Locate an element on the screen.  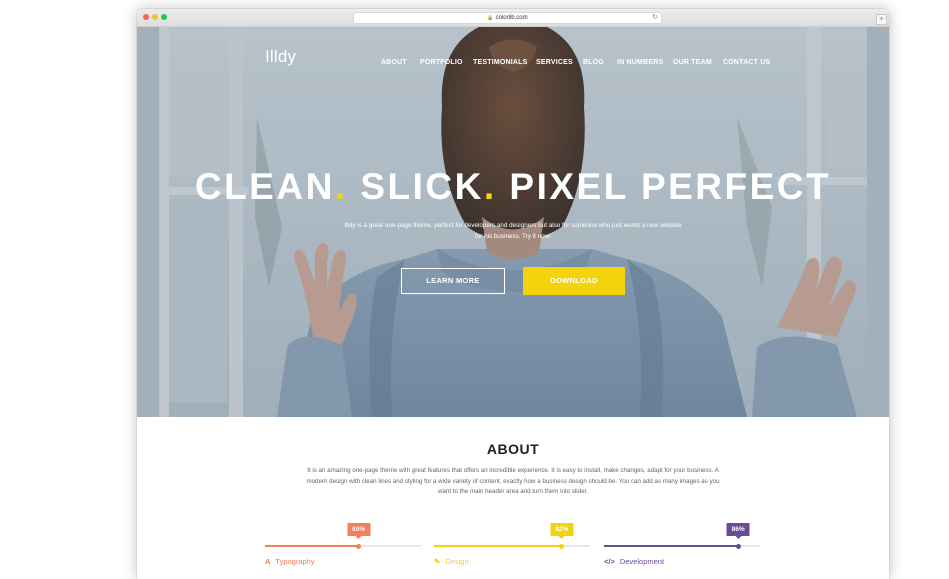
pencil-icon: ✎ is located at coordinates (437, 561).